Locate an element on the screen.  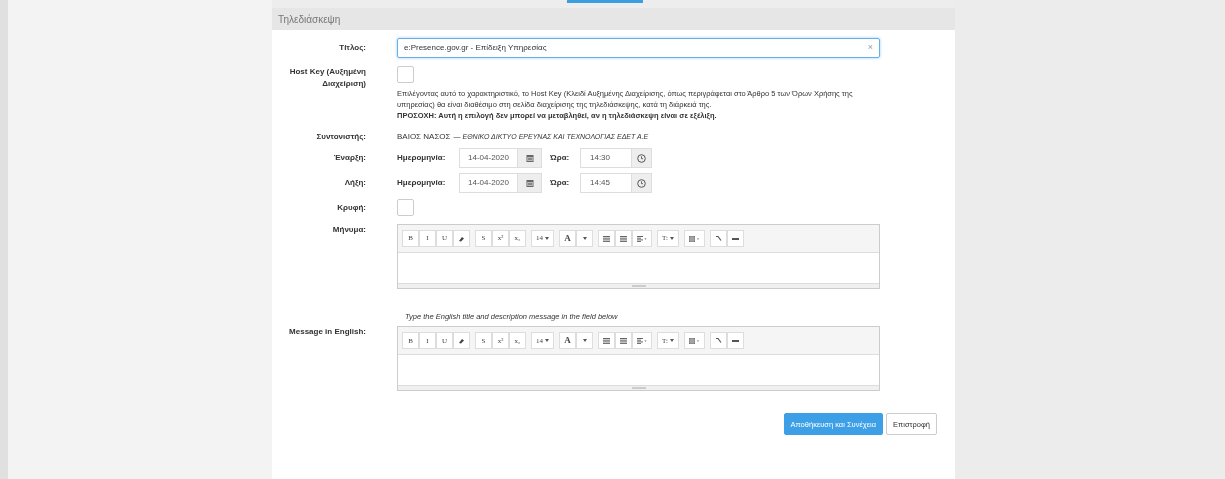
field-label: Message in English: is located at coordinates (327, 332).